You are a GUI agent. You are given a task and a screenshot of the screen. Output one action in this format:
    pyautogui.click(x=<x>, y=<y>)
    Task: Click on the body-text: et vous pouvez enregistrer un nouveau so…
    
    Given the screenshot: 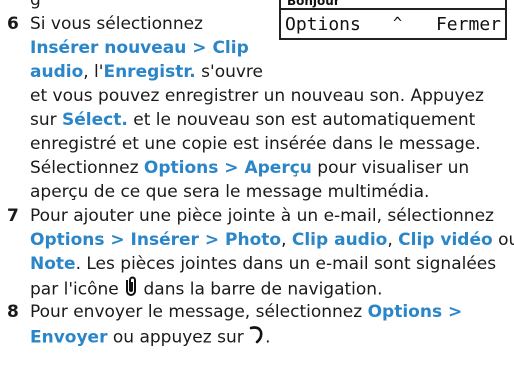 What is the action you would take?
    pyautogui.click(x=257, y=96)
    